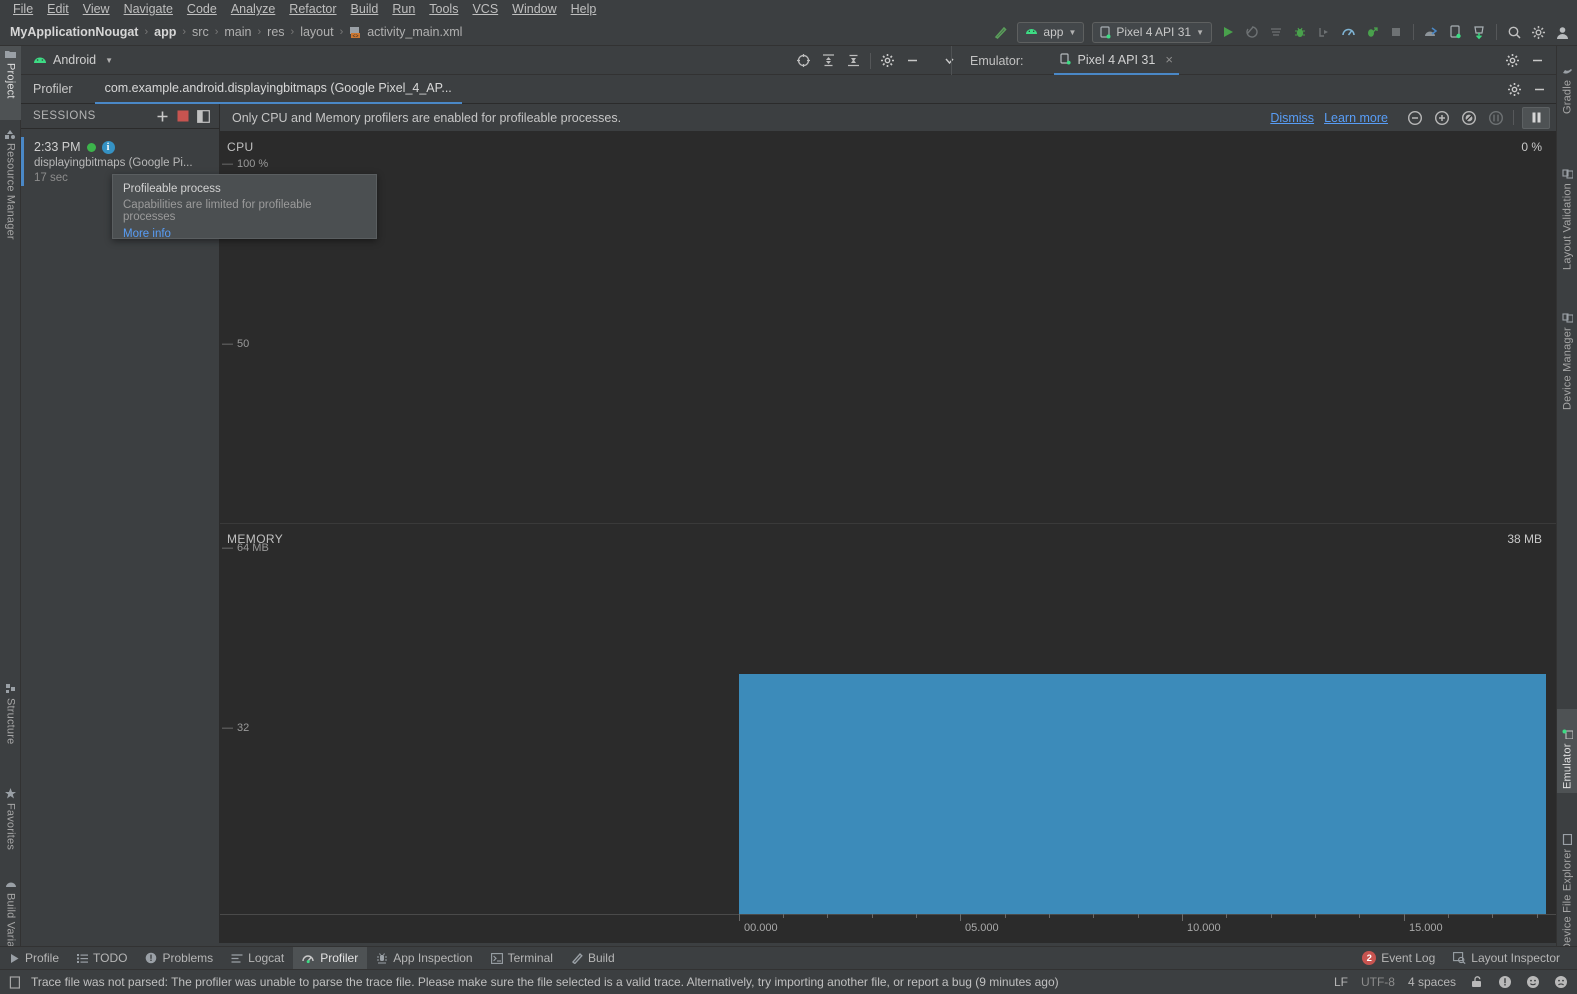 The height and width of the screenshot is (994, 1577). Describe the element at coordinates (15, 982) in the screenshot. I see `notification-icon` at that location.